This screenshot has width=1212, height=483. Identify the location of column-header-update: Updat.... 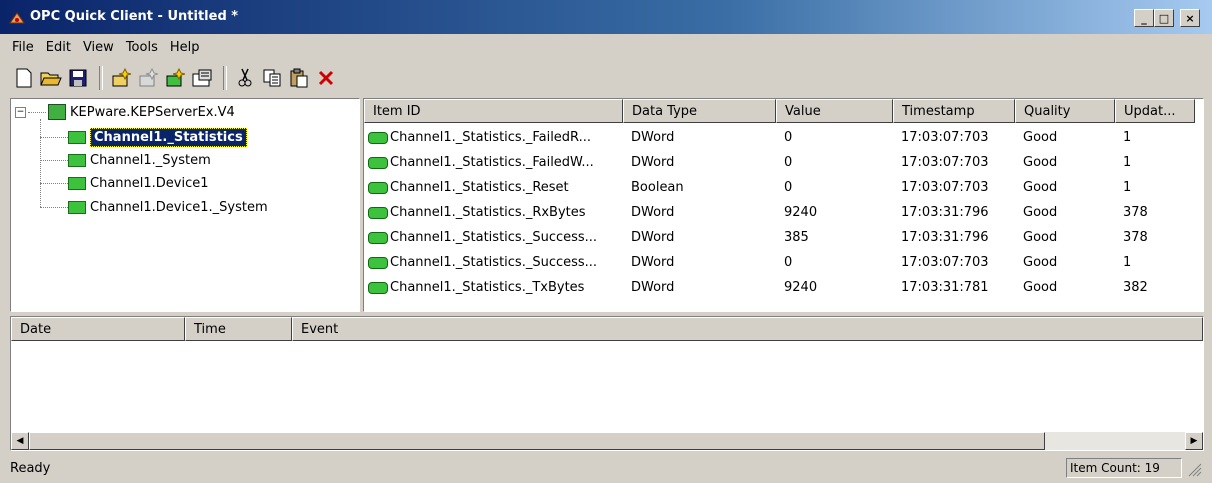
(1155, 111).